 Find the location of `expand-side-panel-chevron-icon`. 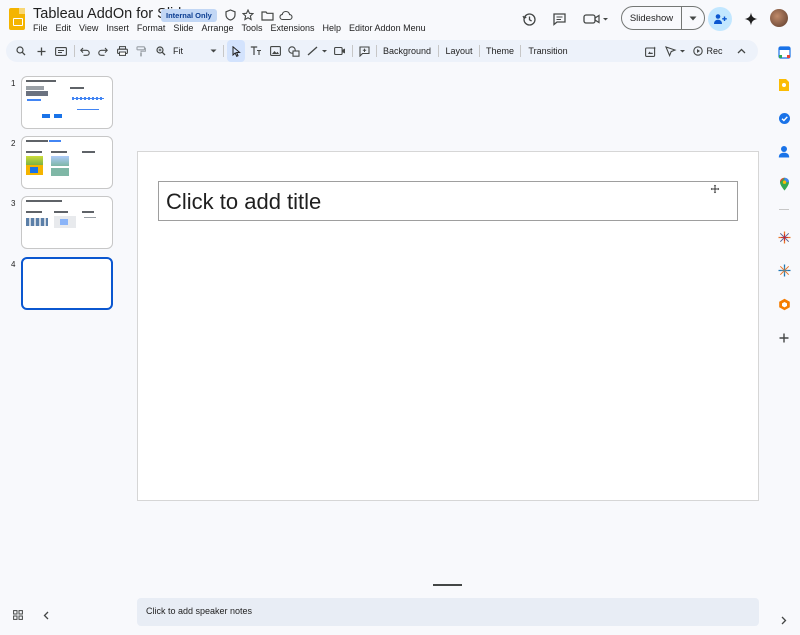

expand-side-panel-chevron-icon is located at coordinates (784, 620).